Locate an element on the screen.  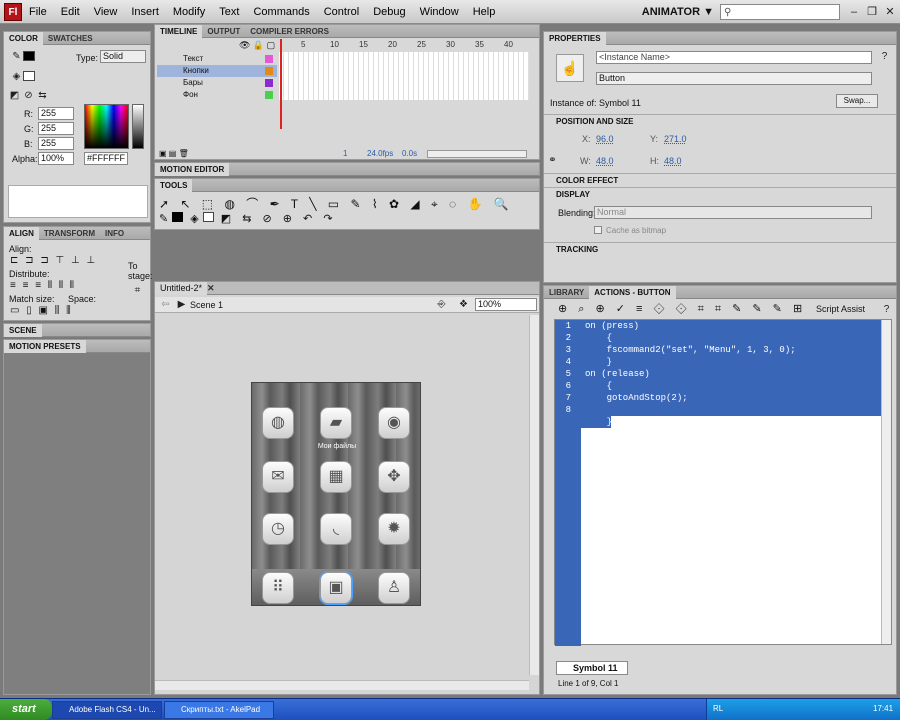
blending-select: Normal is located at coordinates (733, 212).